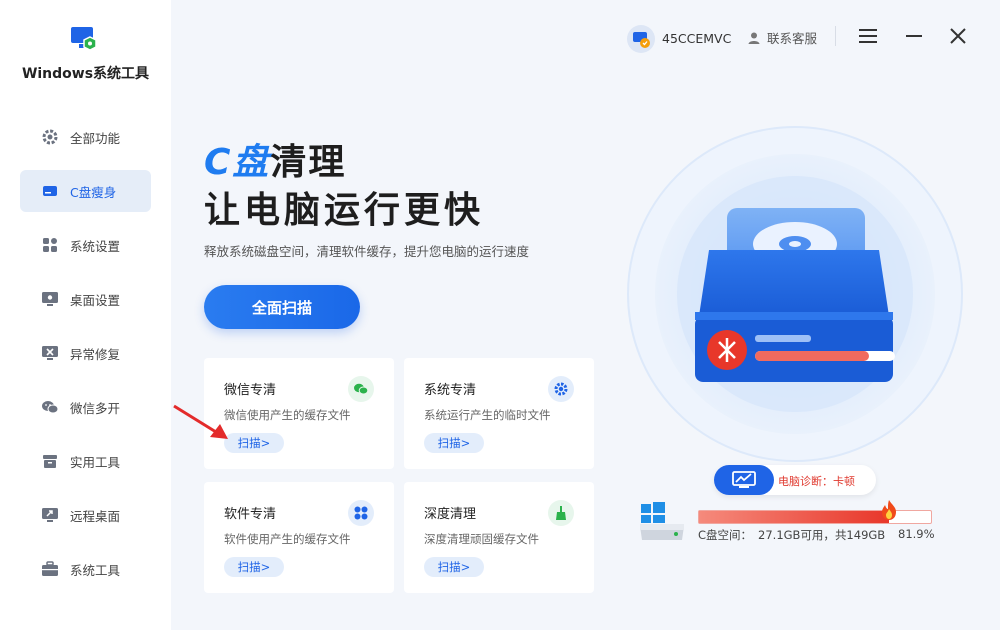  Describe the element at coordinates (361, 513) in the screenshot. I see `apps-icon` at that location.